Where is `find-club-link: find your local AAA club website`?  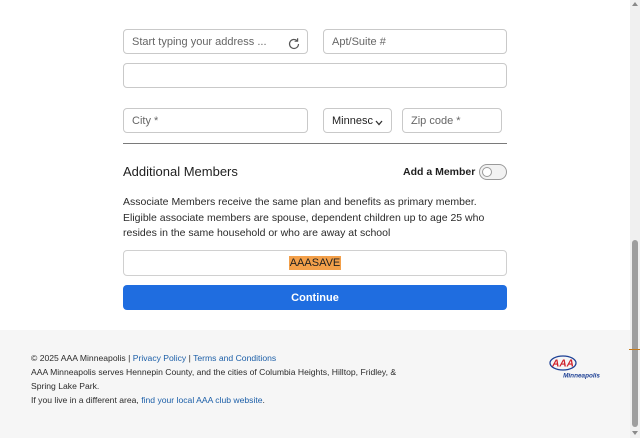 find-club-link: find your local AAA club website is located at coordinates (201, 400).